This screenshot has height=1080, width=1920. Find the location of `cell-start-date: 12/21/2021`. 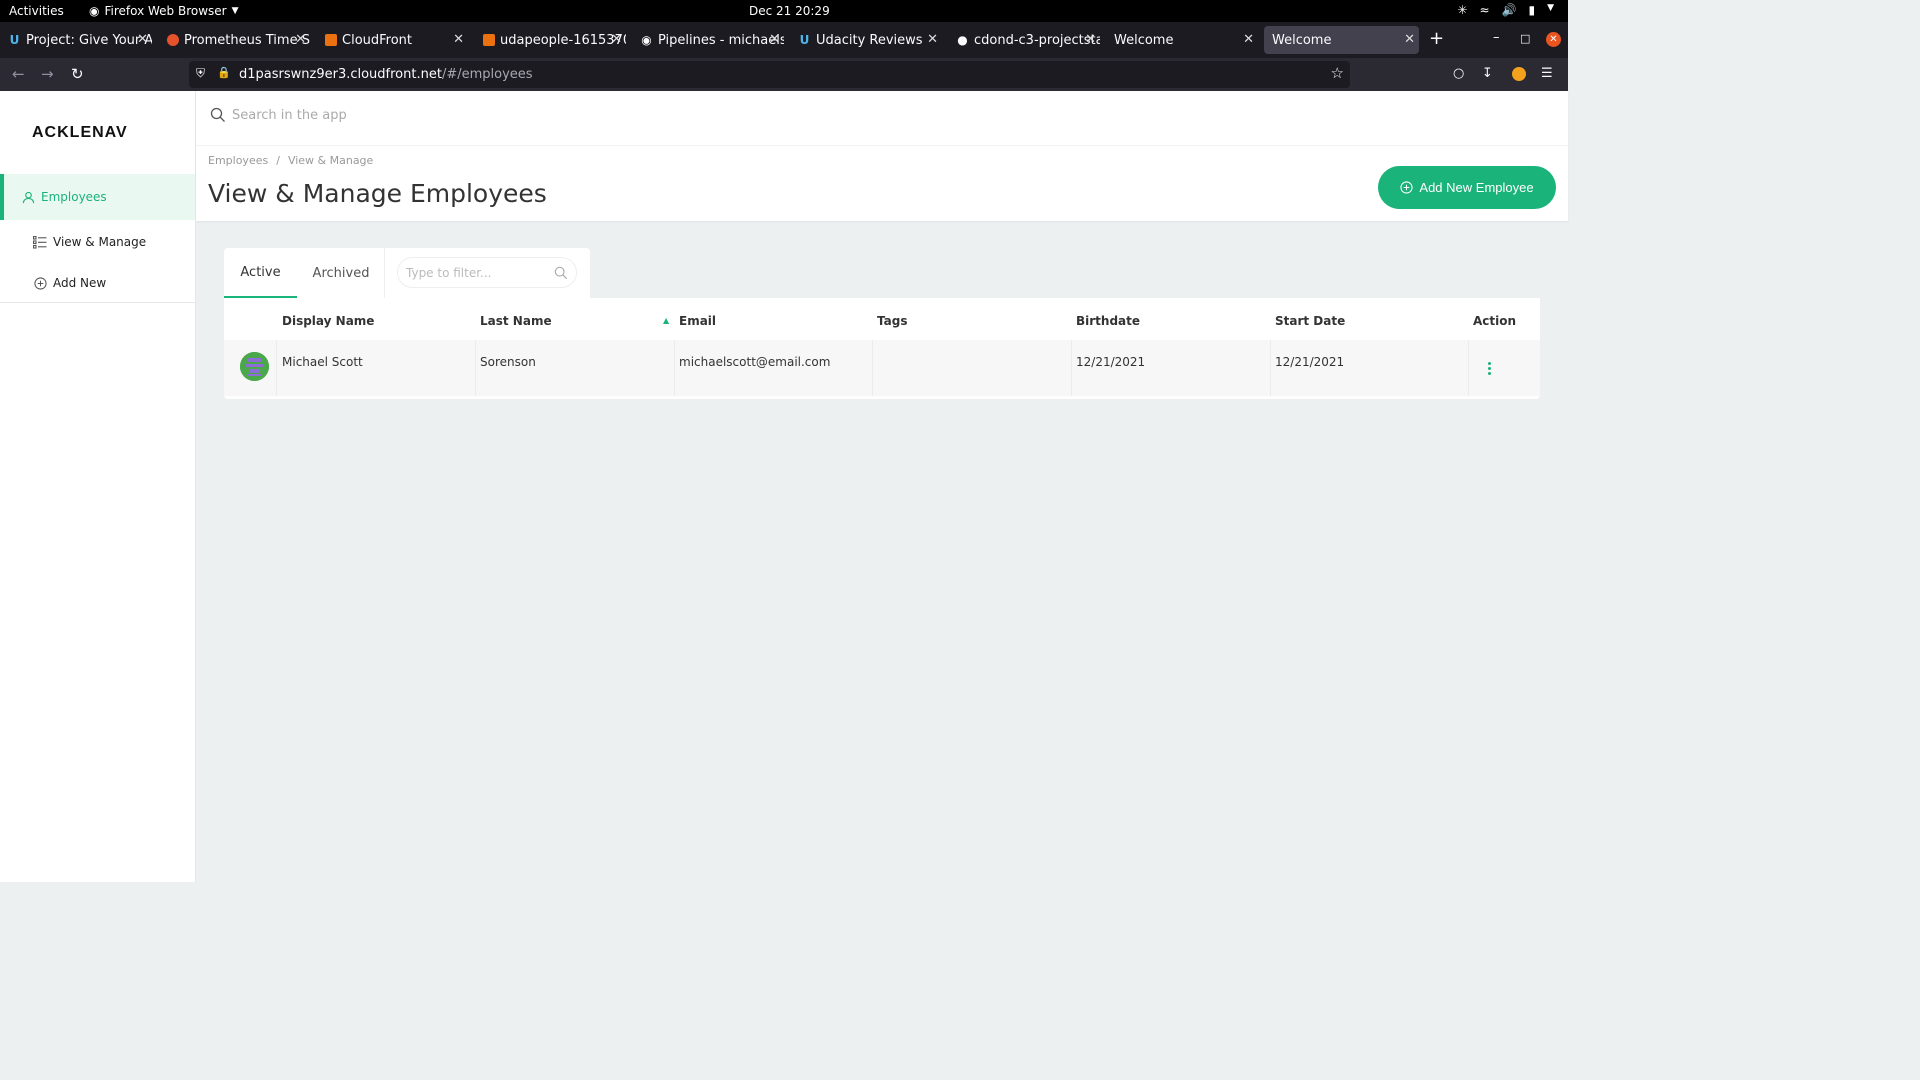

cell-start-date: 12/21/2021 is located at coordinates (1310, 362).